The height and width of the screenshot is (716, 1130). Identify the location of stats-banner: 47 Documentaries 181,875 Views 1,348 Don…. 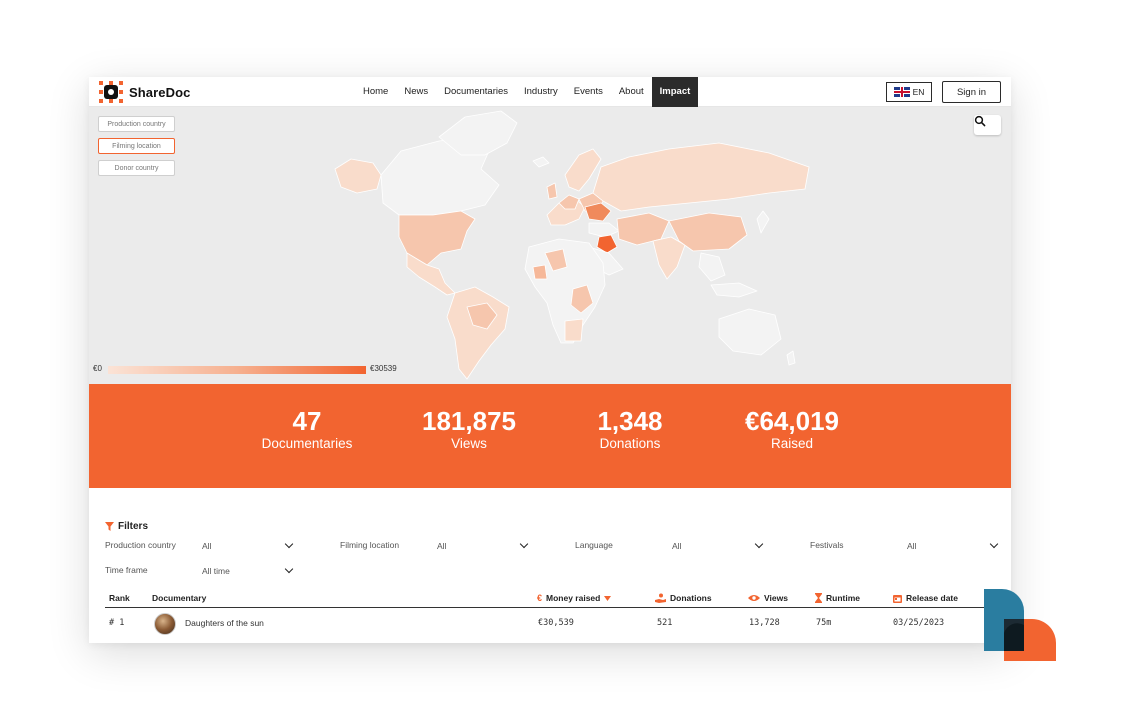
(550, 436).